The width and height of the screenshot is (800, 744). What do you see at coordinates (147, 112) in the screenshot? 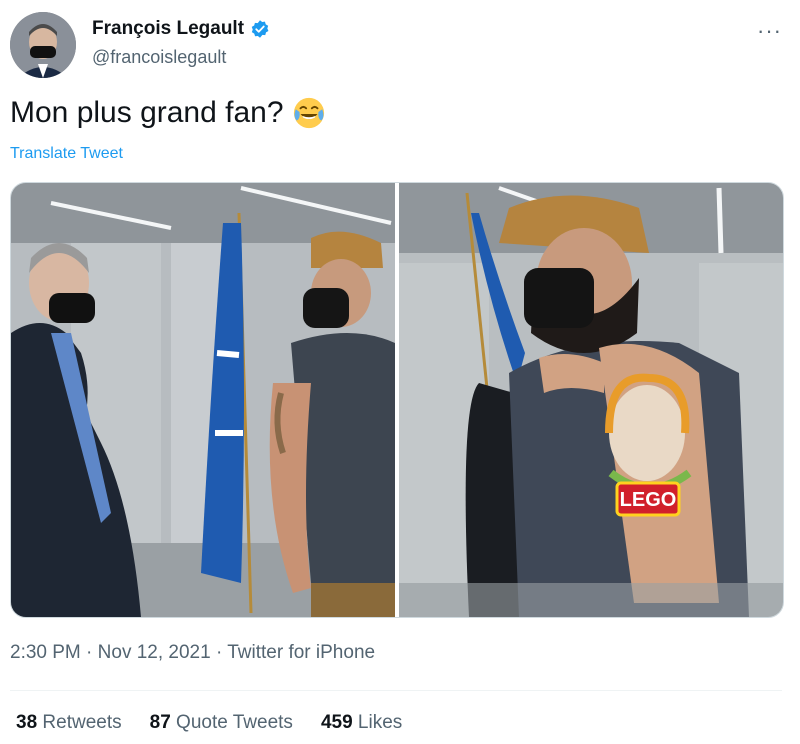
I see `tweet-text: Mon plus grand fan?` at bounding box center [147, 112].